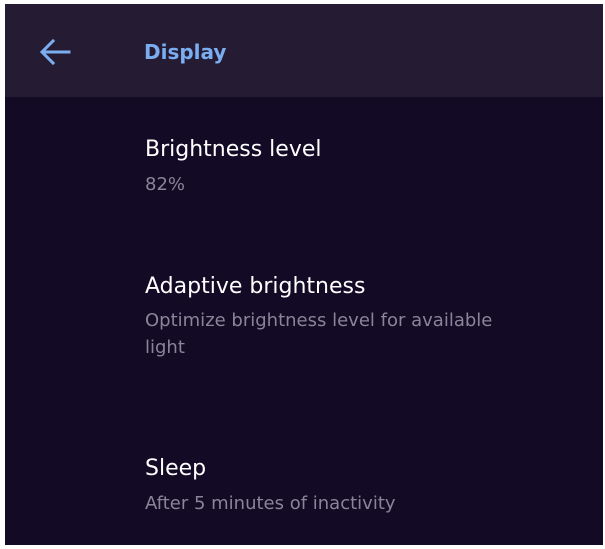 This screenshot has width=605, height=549. I want to click on back-button, so click(55, 52).